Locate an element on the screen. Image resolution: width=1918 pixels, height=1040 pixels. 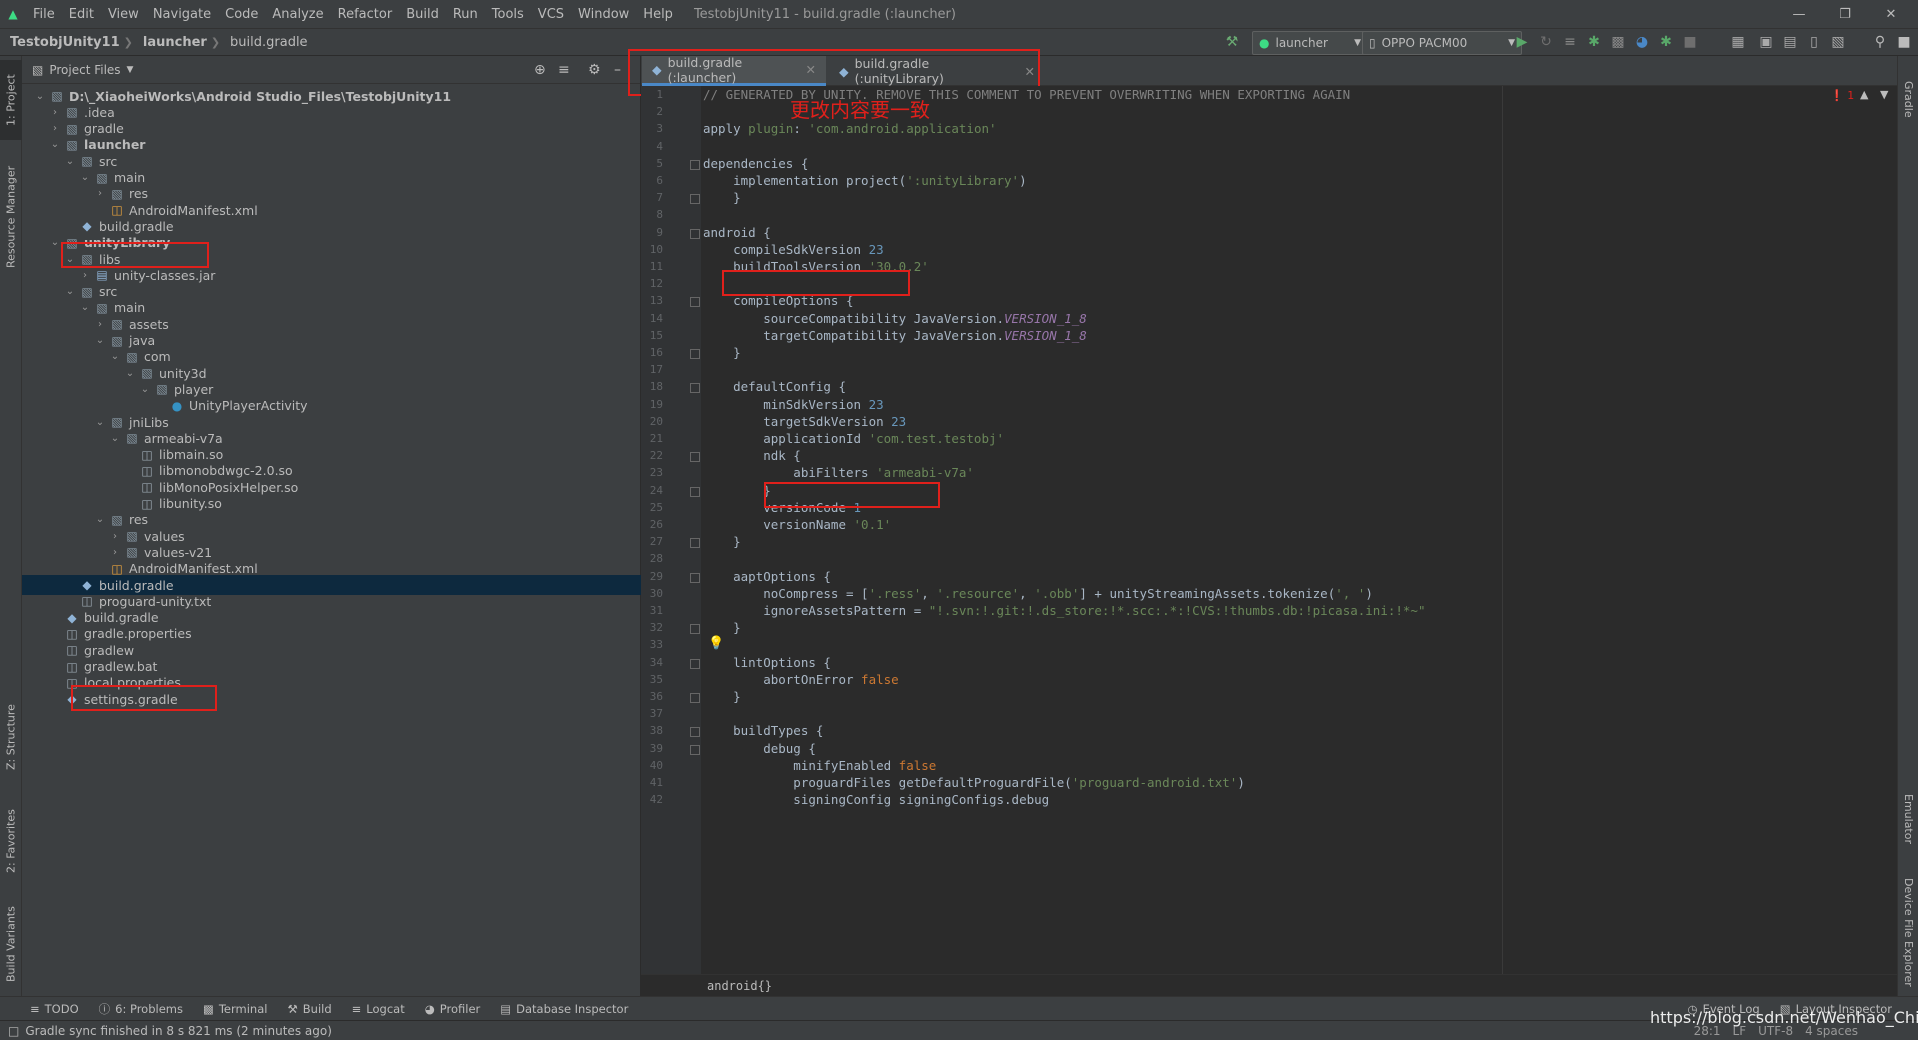
run-icon: ▶ is located at coordinates (1522, 42).